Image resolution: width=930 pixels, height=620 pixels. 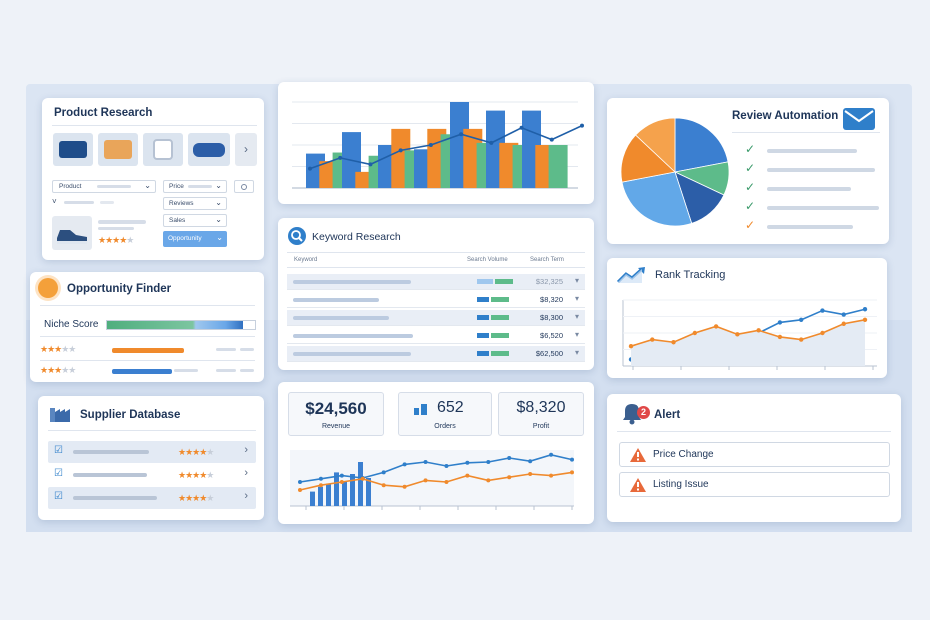 I want to click on sales-filter-select: Sales ⌄, so click(x=195, y=220).